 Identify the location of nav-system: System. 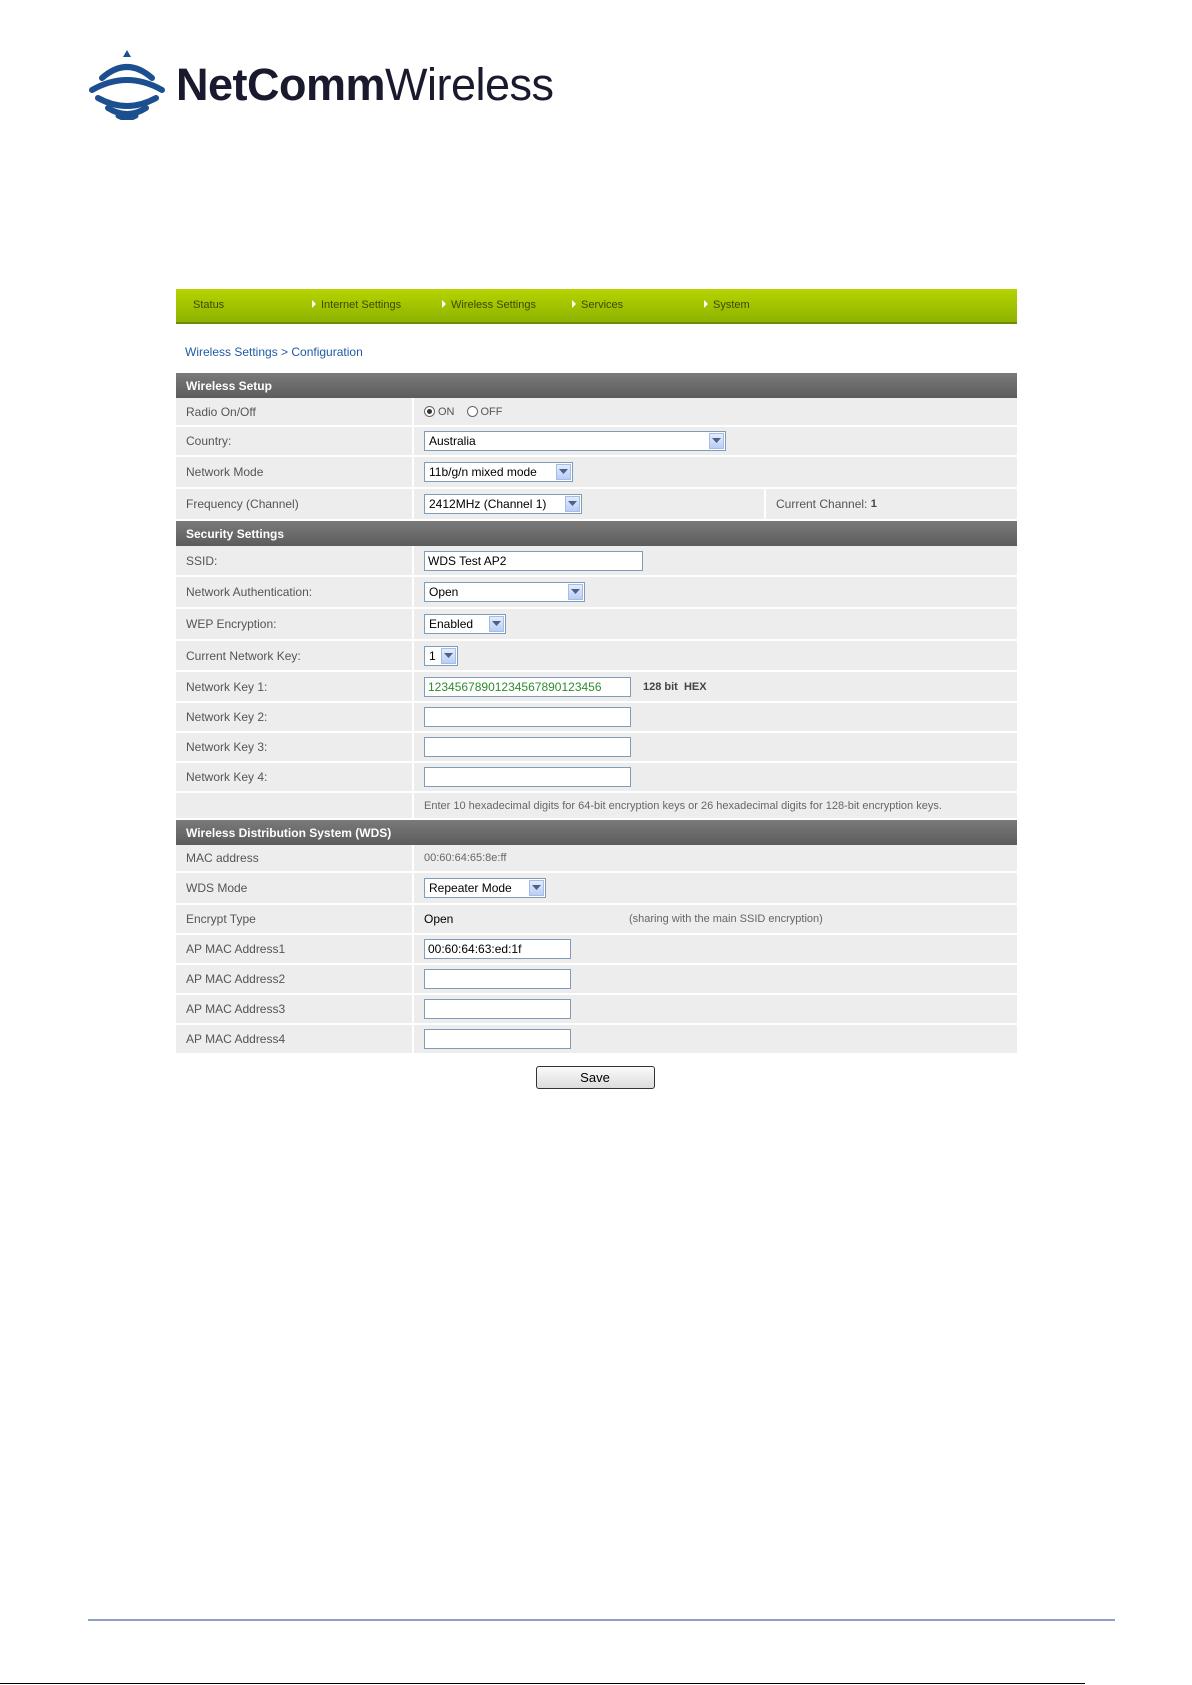
(727, 305).